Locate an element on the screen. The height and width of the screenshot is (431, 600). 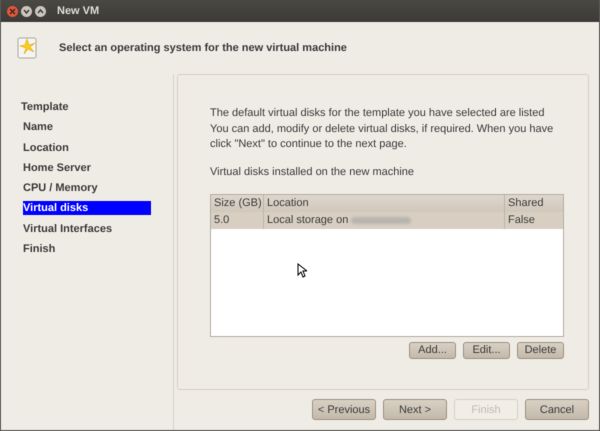
close-button is located at coordinates (12, 11).